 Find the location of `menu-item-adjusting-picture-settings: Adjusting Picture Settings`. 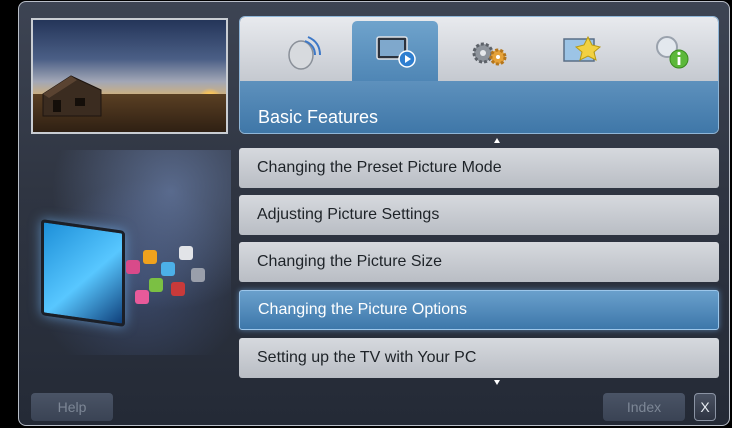

menu-item-adjusting-picture-settings: Adjusting Picture Settings is located at coordinates (479, 215).